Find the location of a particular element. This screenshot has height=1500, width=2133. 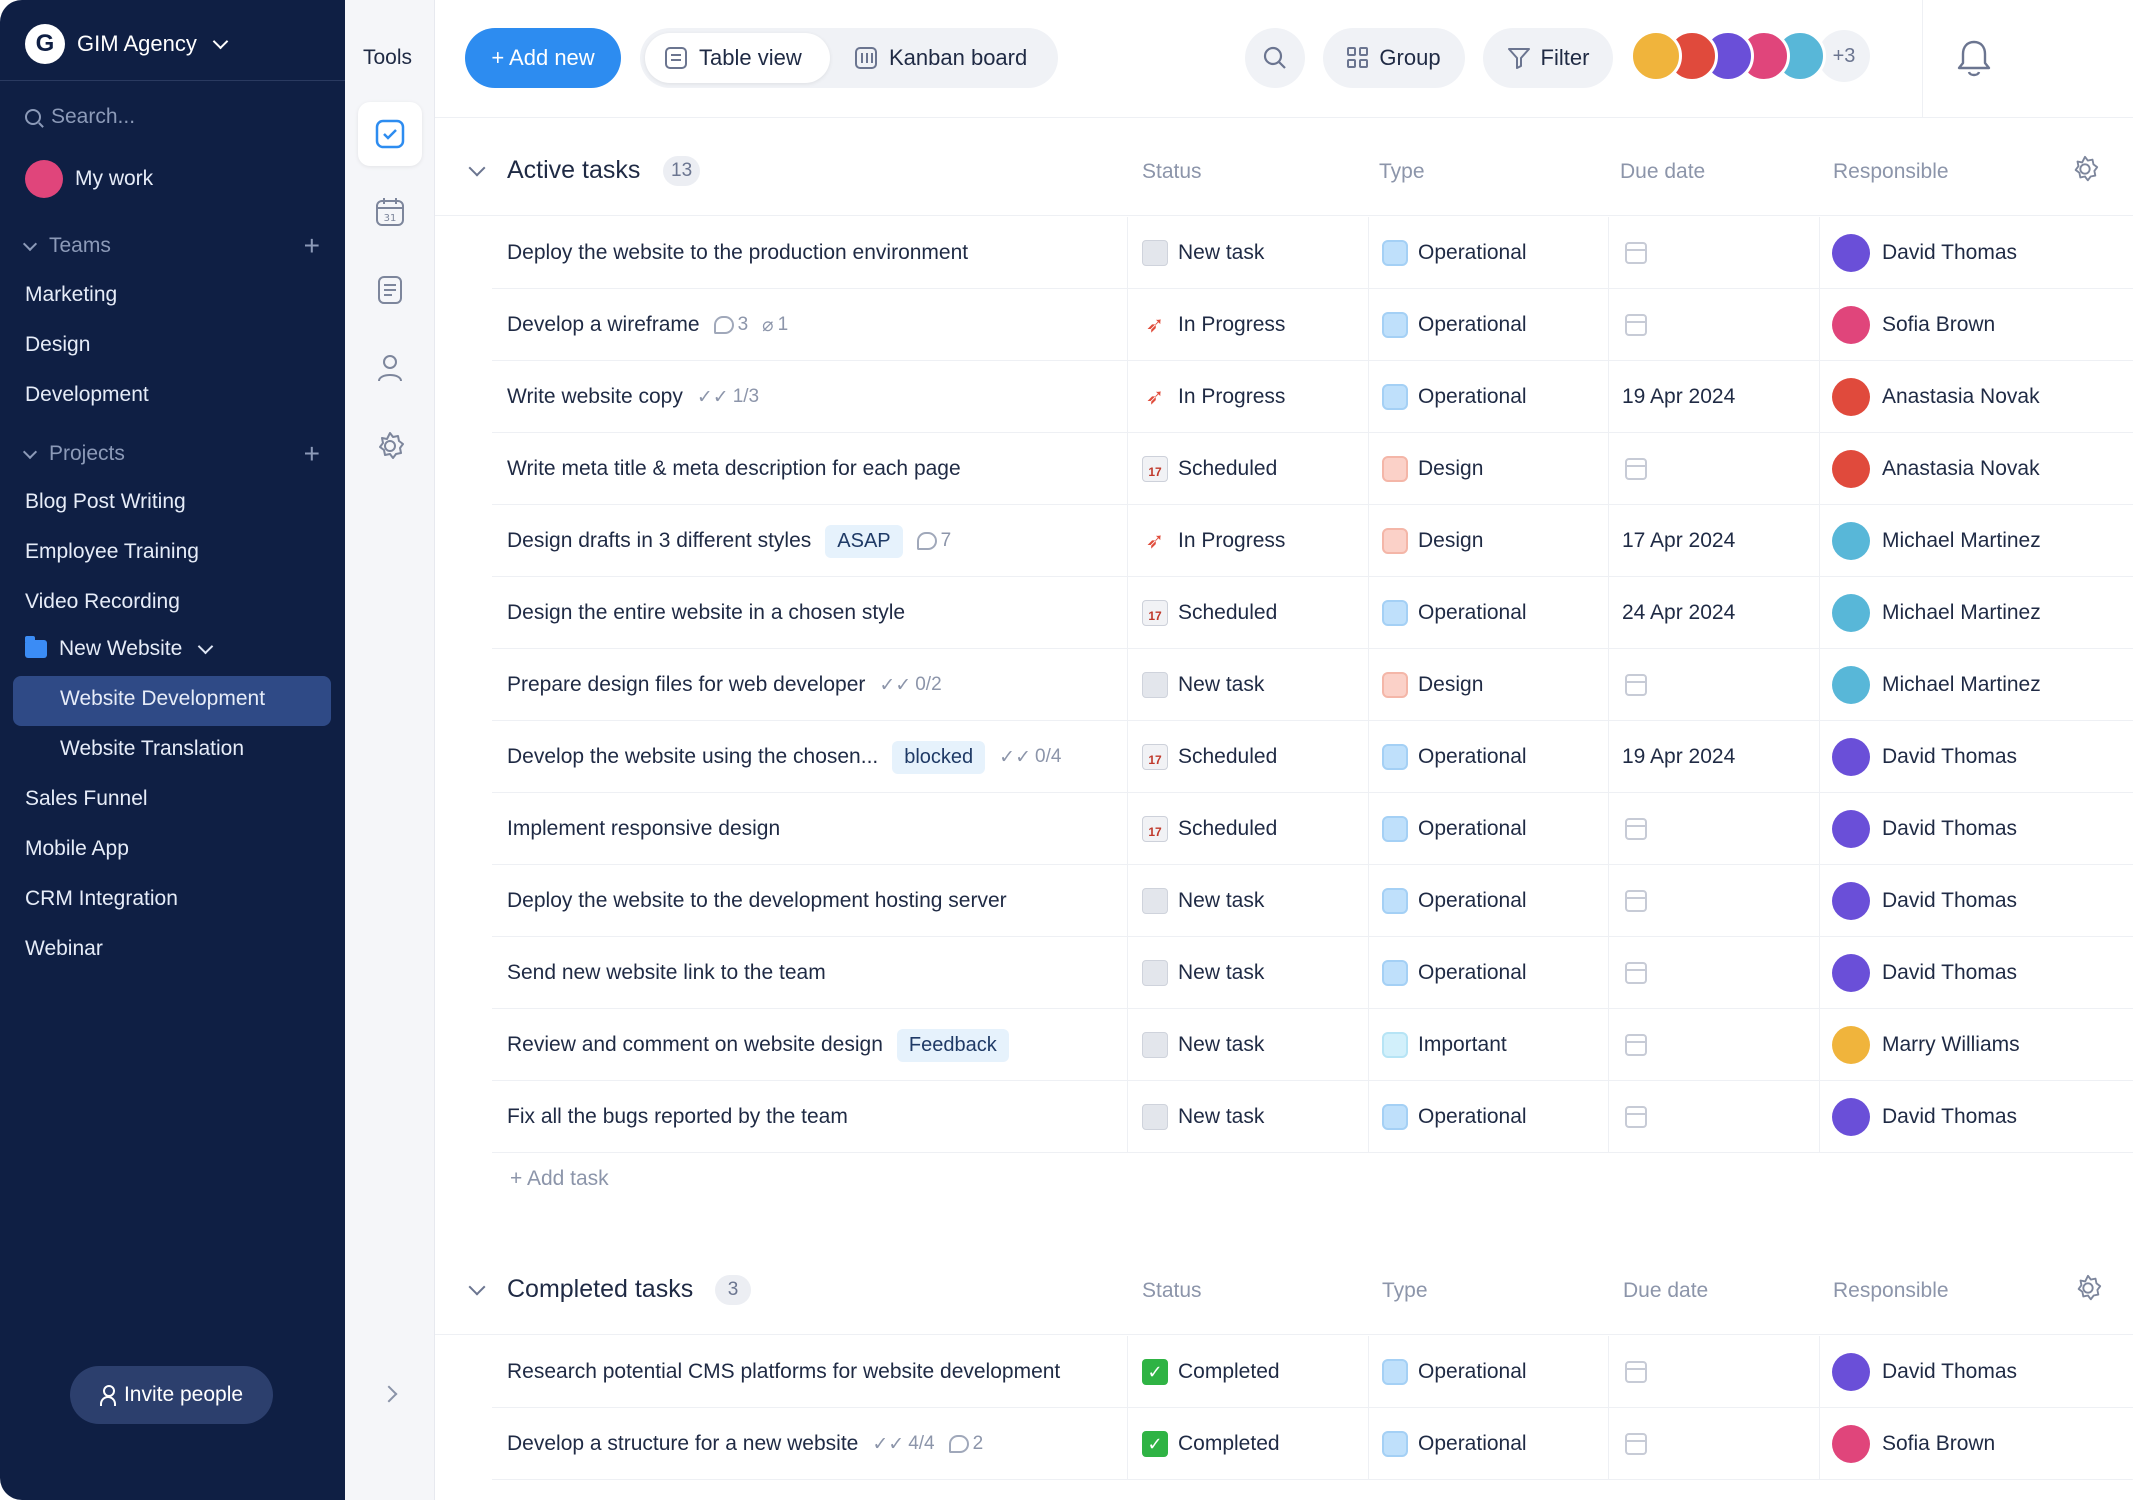

sidebar-item-crm-integration: CRM Integration is located at coordinates (101, 899).